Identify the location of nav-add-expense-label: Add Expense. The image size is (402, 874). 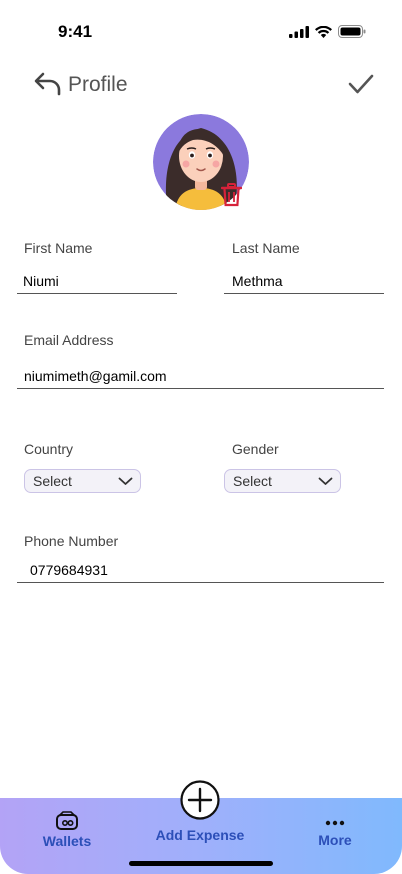
(200, 835).